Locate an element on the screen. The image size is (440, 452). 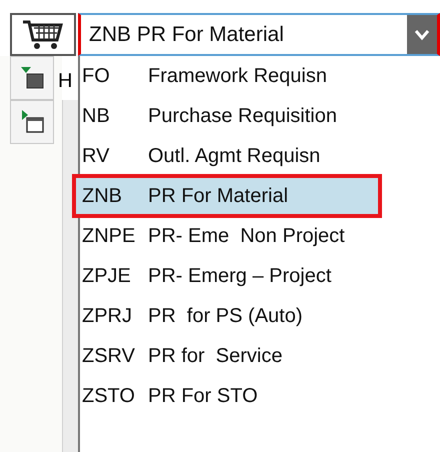
dropdown-option: ZNPE PR- Eme Non Project is located at coordinates (260, 236).